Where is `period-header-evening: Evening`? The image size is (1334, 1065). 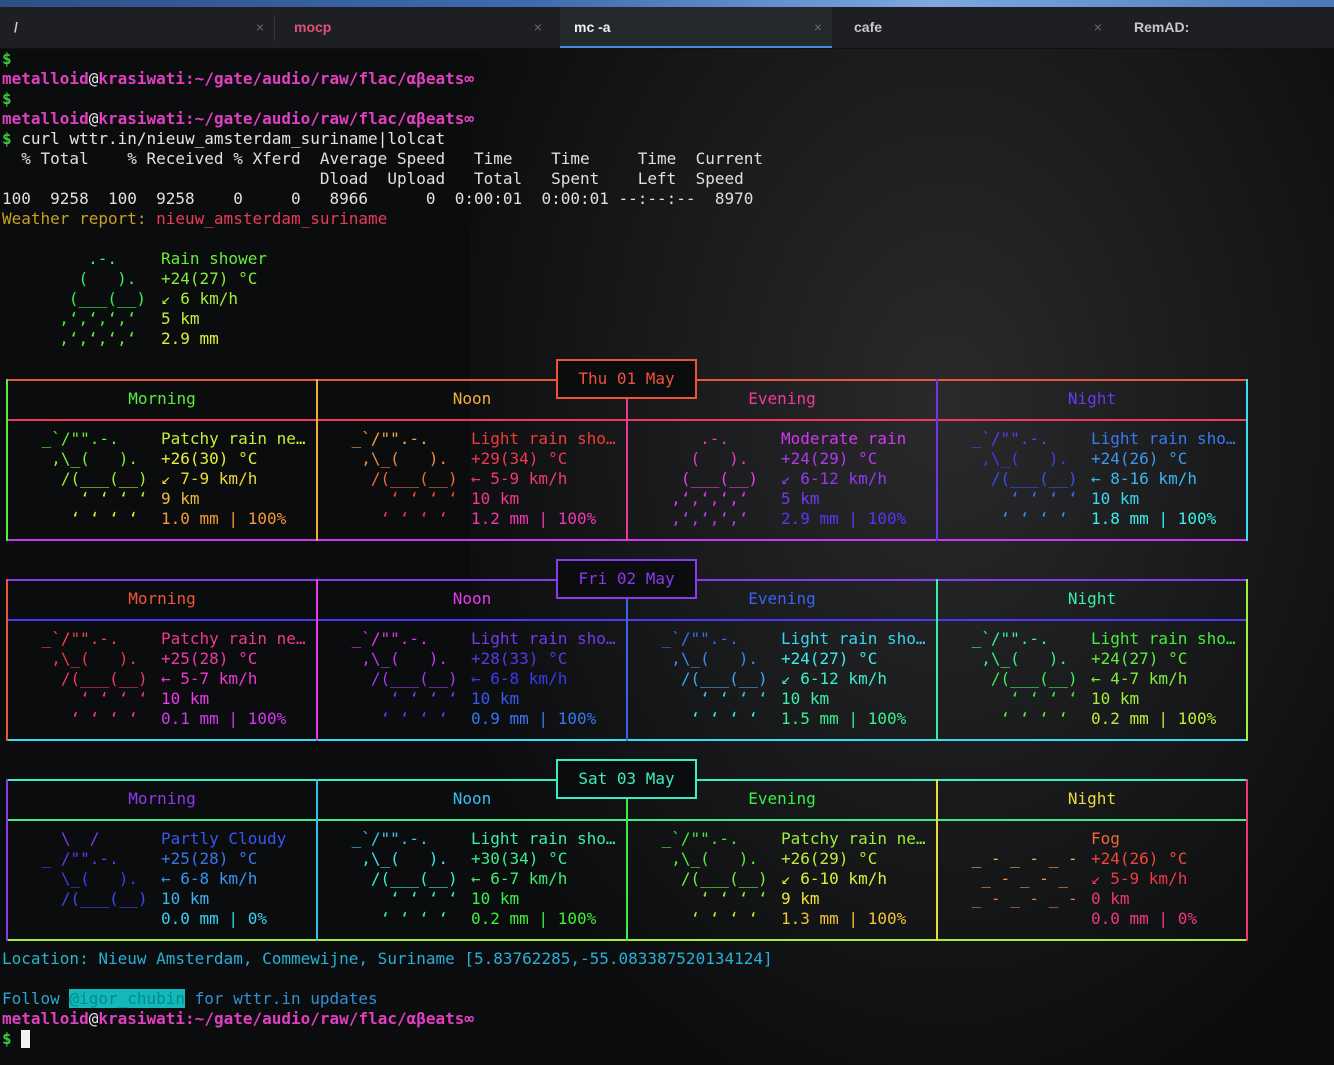 period-header-evening: Evening is located at coordinates (782, 598).